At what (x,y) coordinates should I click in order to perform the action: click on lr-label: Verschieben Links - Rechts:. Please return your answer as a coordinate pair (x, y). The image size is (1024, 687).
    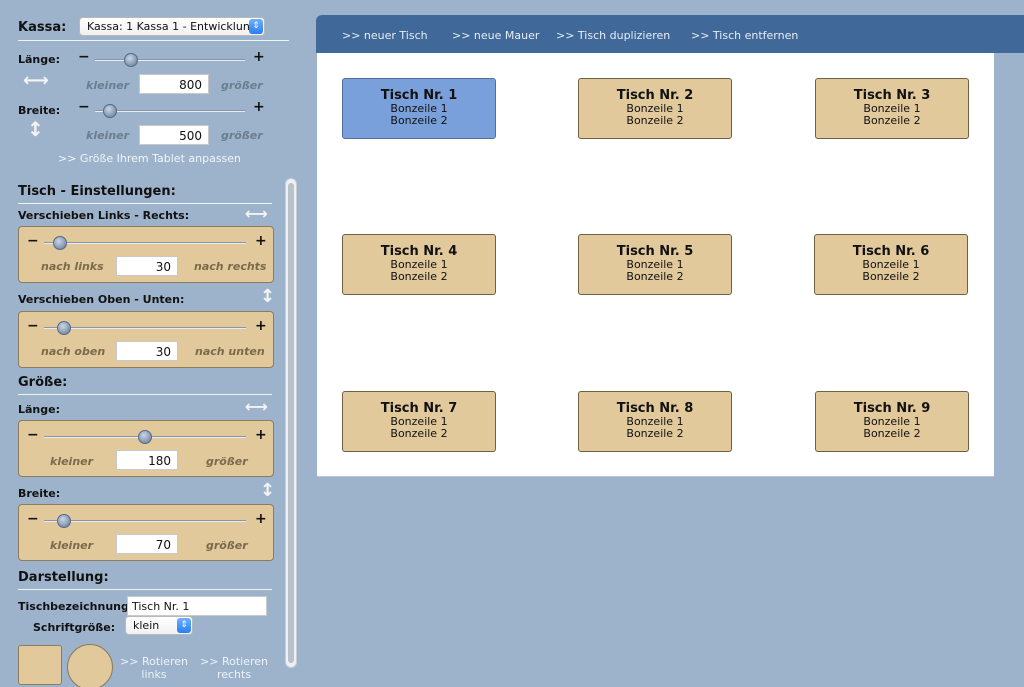
    Looking at the image, I should click on (104, 215).